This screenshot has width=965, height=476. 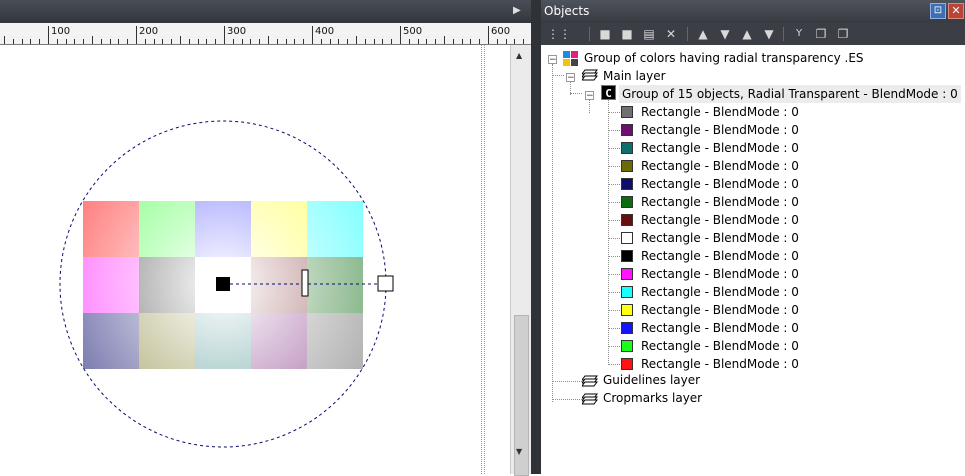 I want to click on move-up-icon: ▲, so click(x=703, y=34).